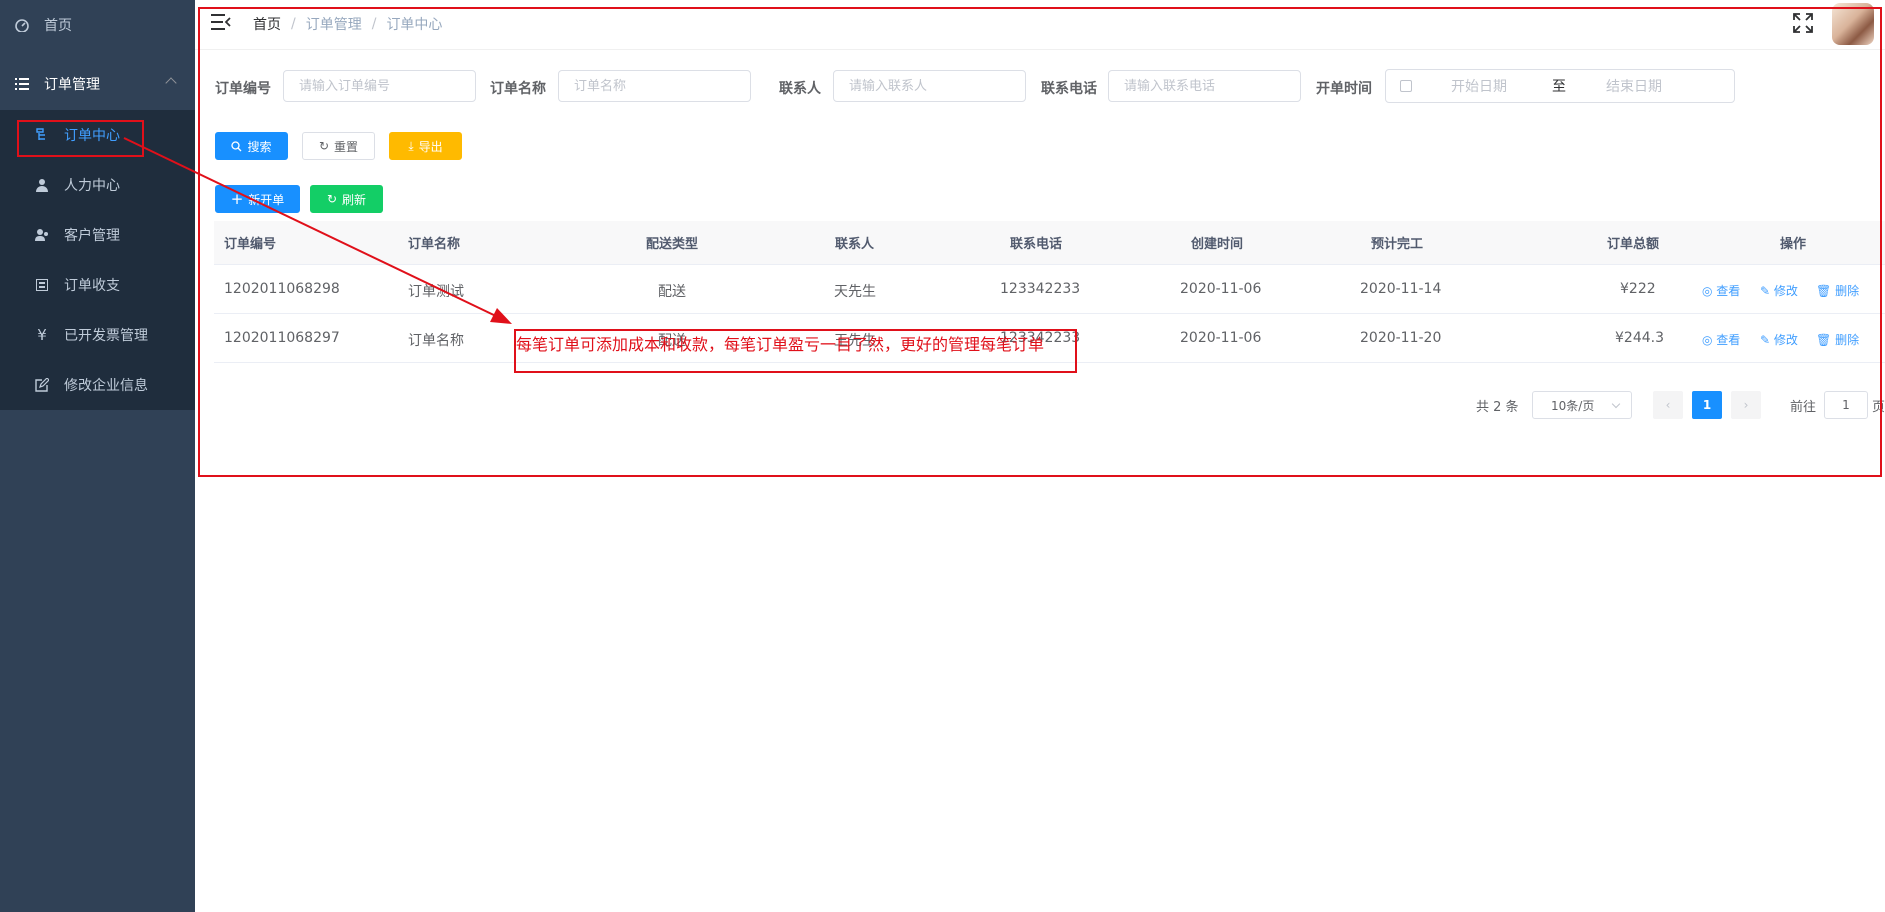 The image size is (1885, 912). I want to click on cell-total: ¥244.3, so click(1639, 338).